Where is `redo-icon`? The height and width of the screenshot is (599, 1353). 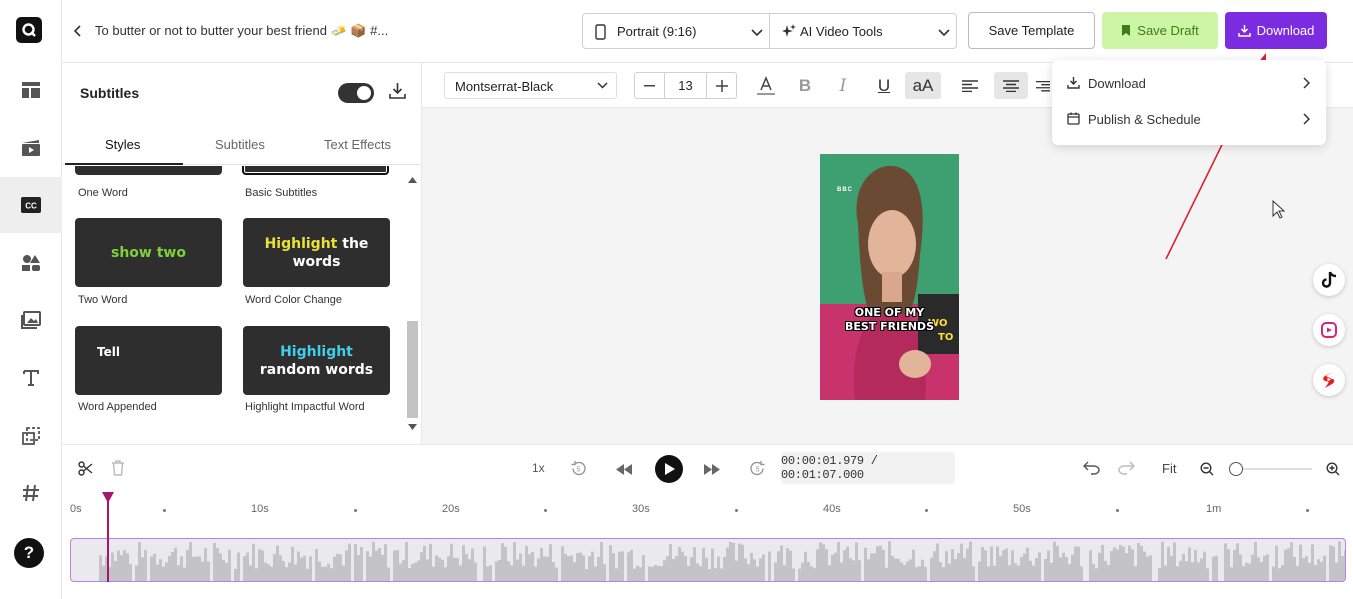
redo-icon is located at coordinates (1126, 469).